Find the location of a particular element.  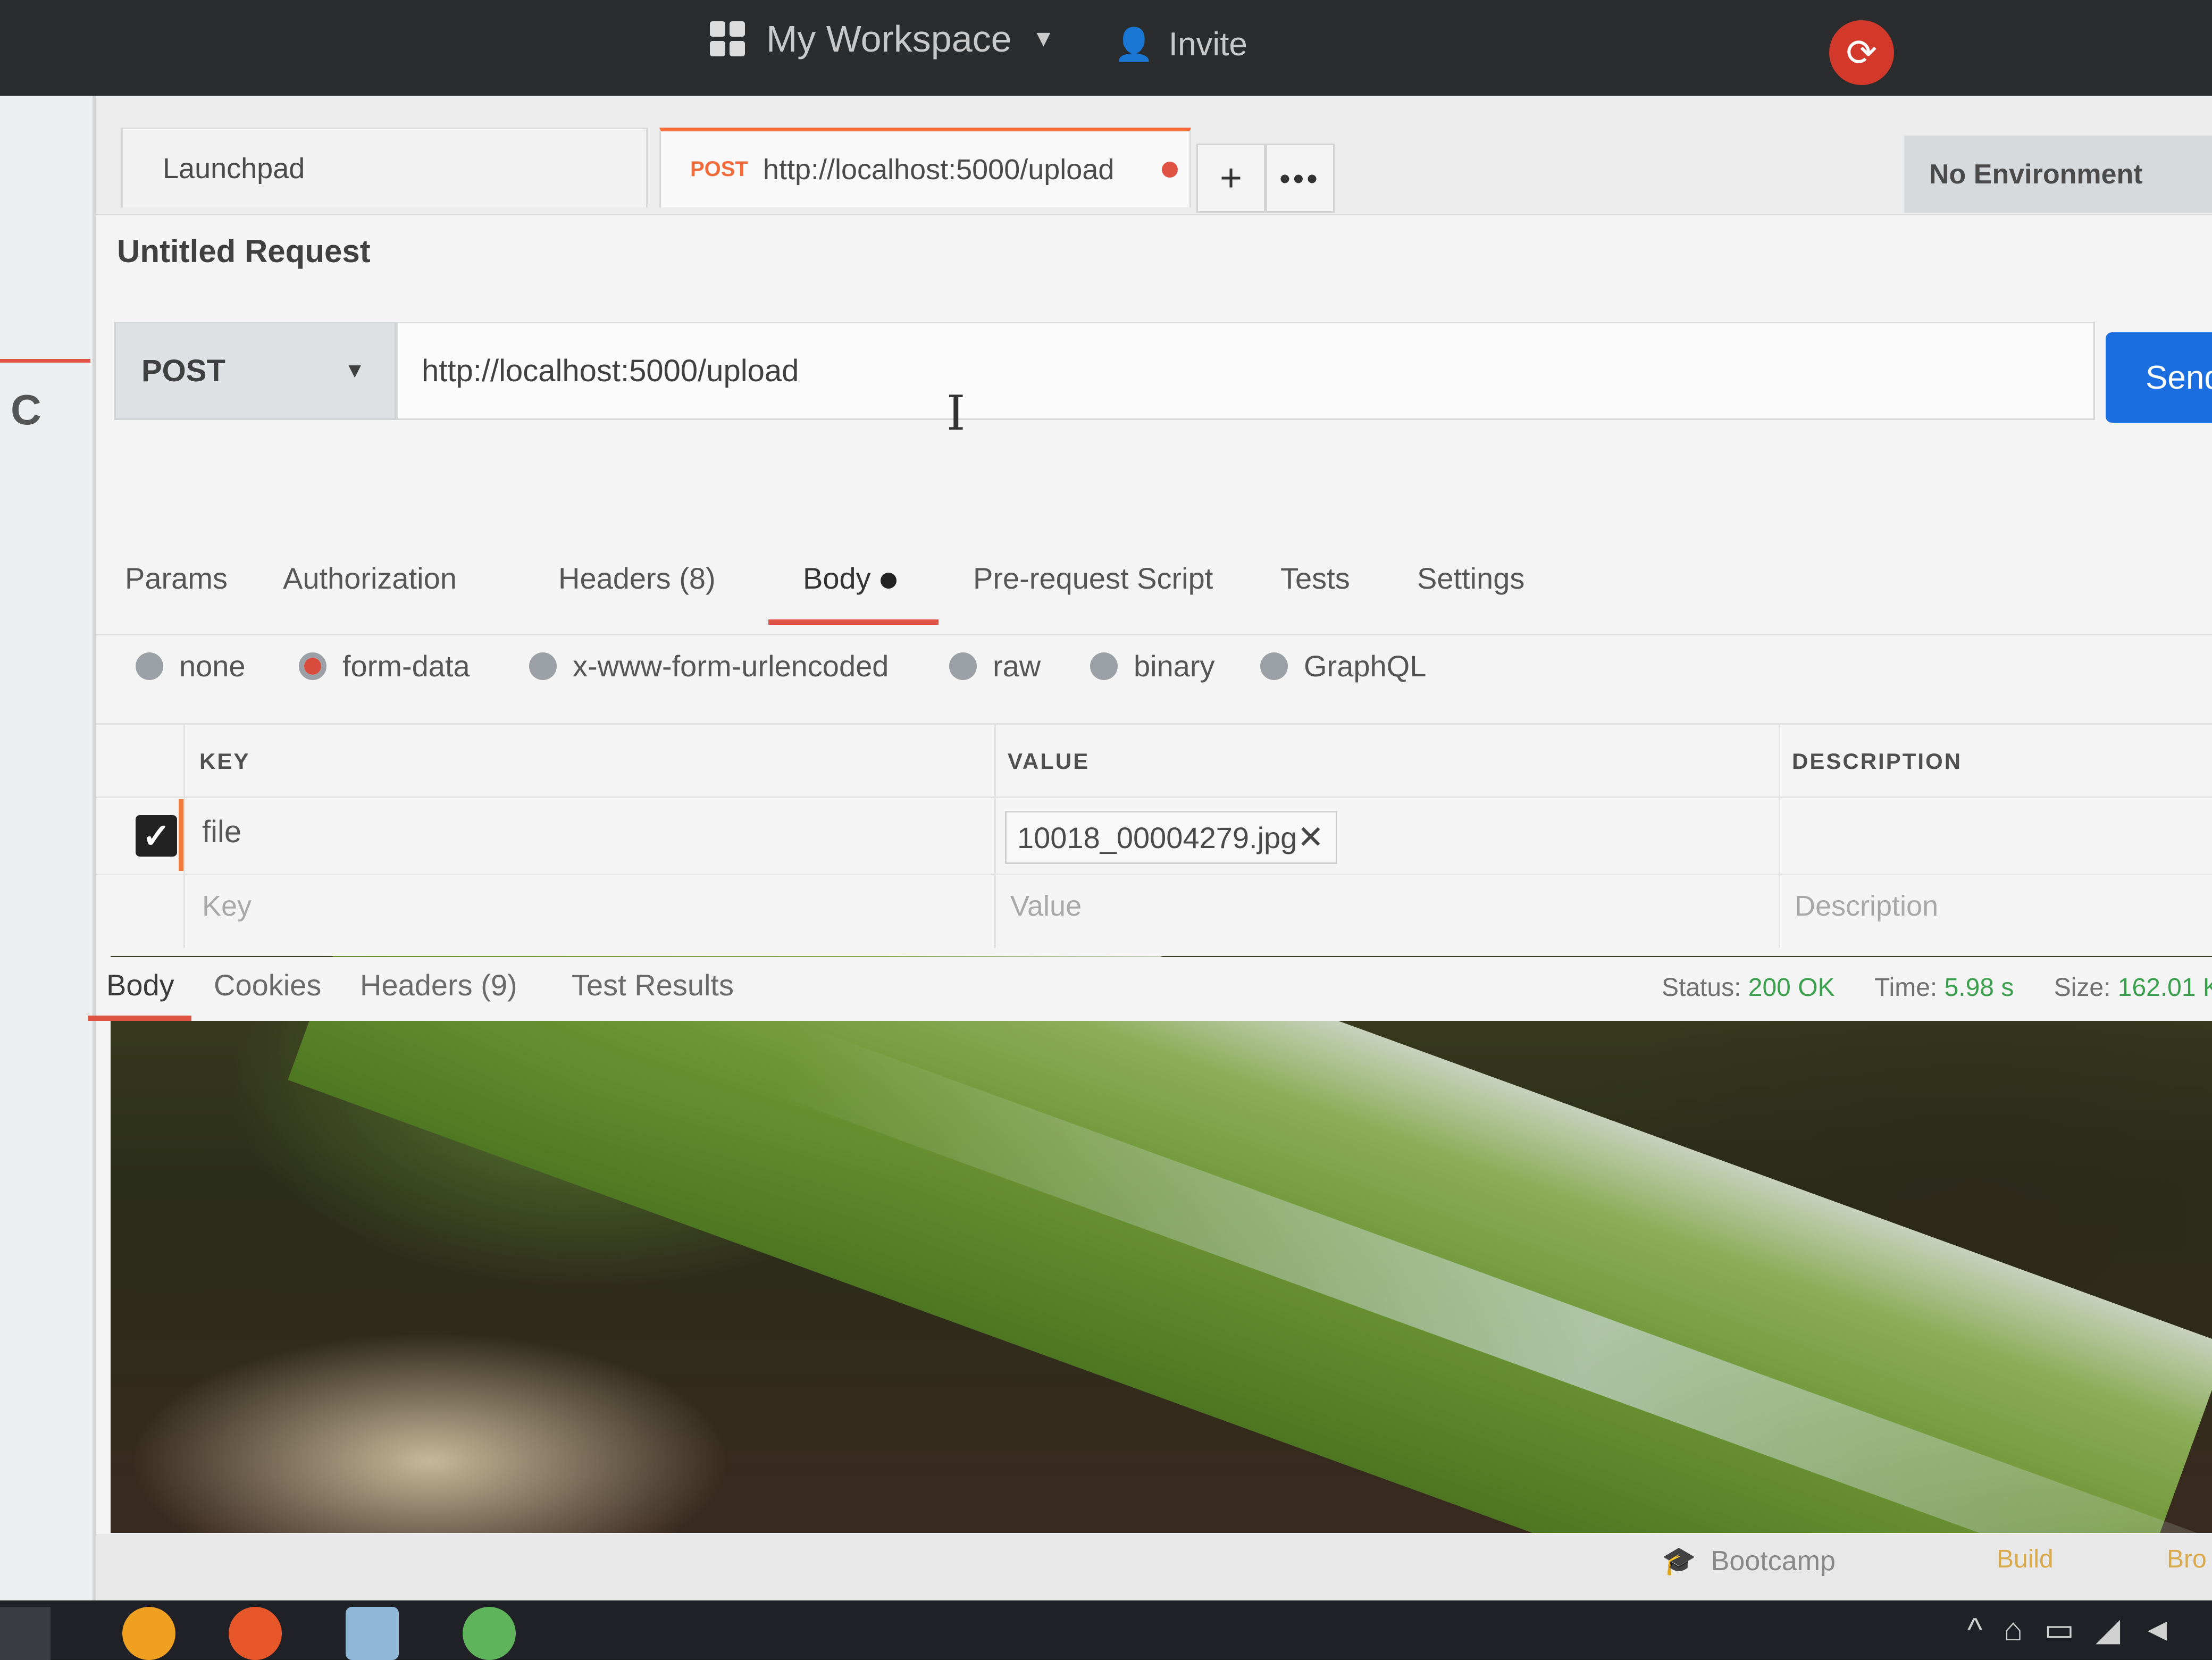

radio-none: none is located at coordinates (191, 666).